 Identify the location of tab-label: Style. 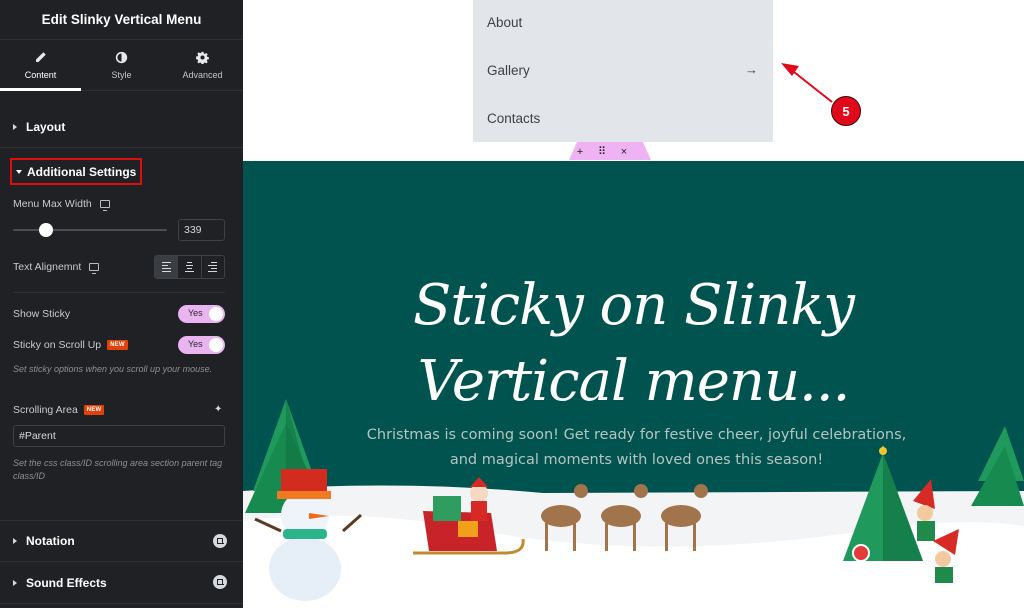
(121, 74).